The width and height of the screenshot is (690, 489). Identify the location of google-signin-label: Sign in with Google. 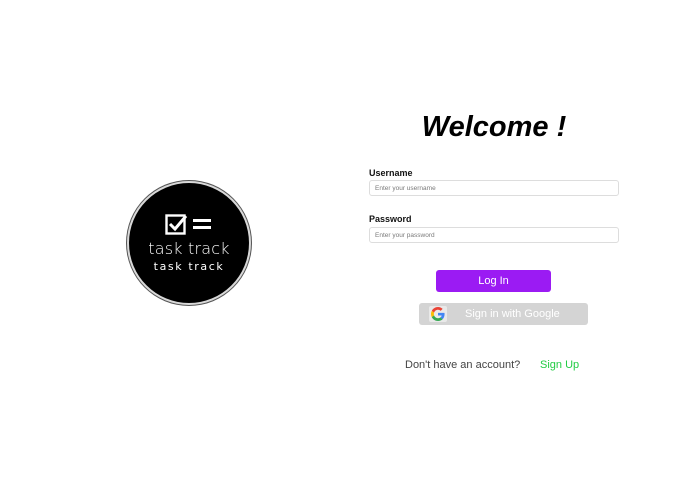
(512, 314).